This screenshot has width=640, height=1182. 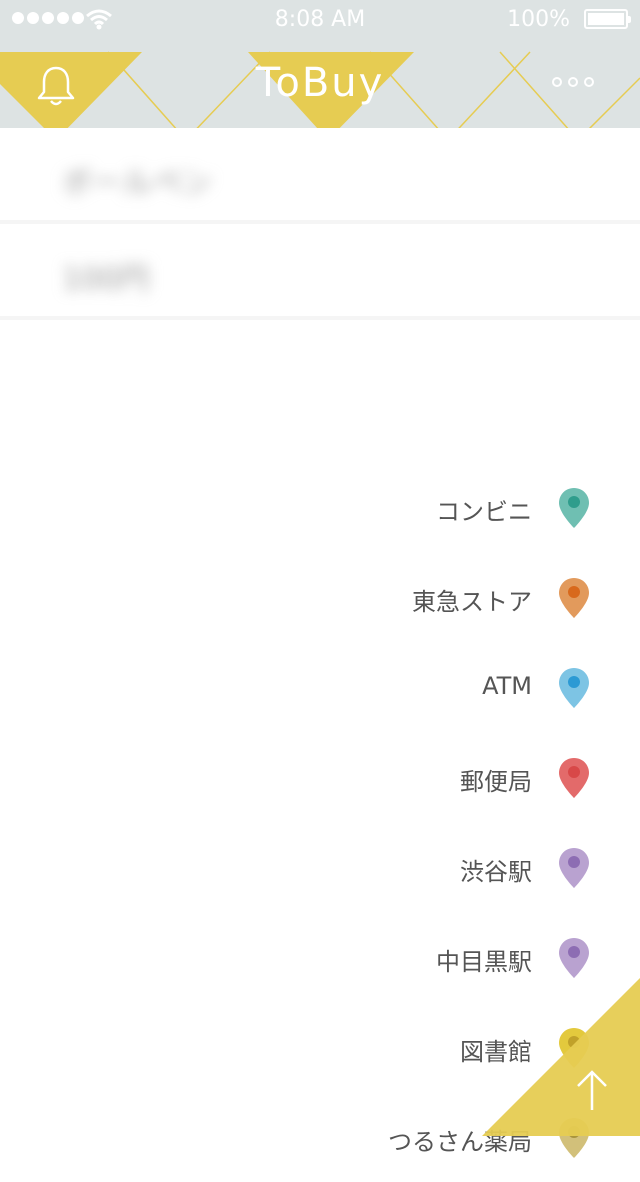 I want to click on list-item-label: 100円, so click(x=106, y=279).